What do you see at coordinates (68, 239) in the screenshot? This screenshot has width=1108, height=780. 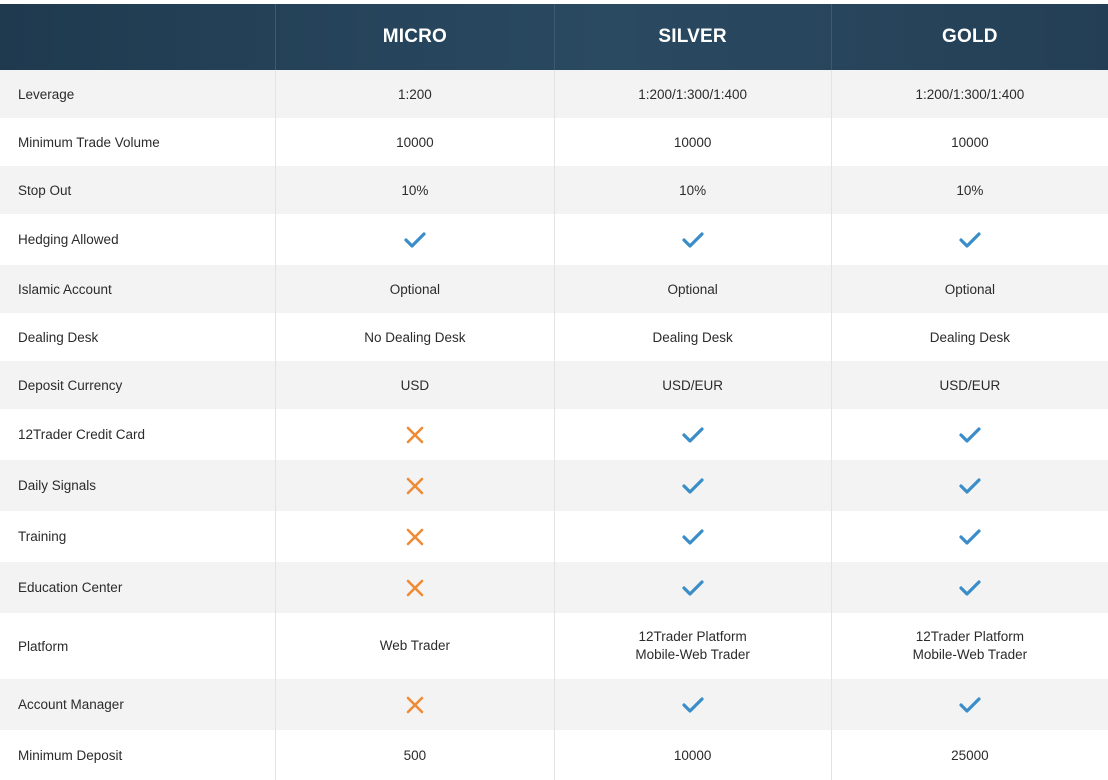 I see `feature-label: Hedging Allowed` at bounding box center [68, 239].